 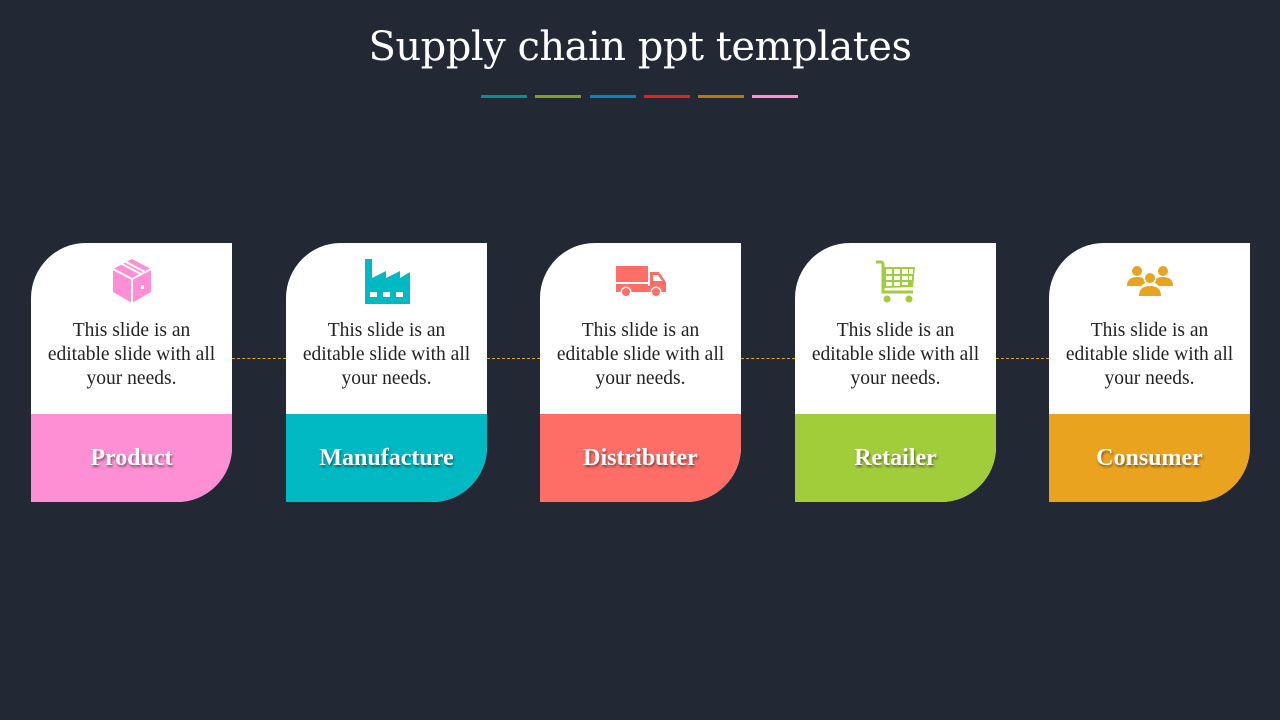 What do you see at coordinates (131, 281) in the screenshot?
I see `package-box-icon` at bounding box center [131, 281].